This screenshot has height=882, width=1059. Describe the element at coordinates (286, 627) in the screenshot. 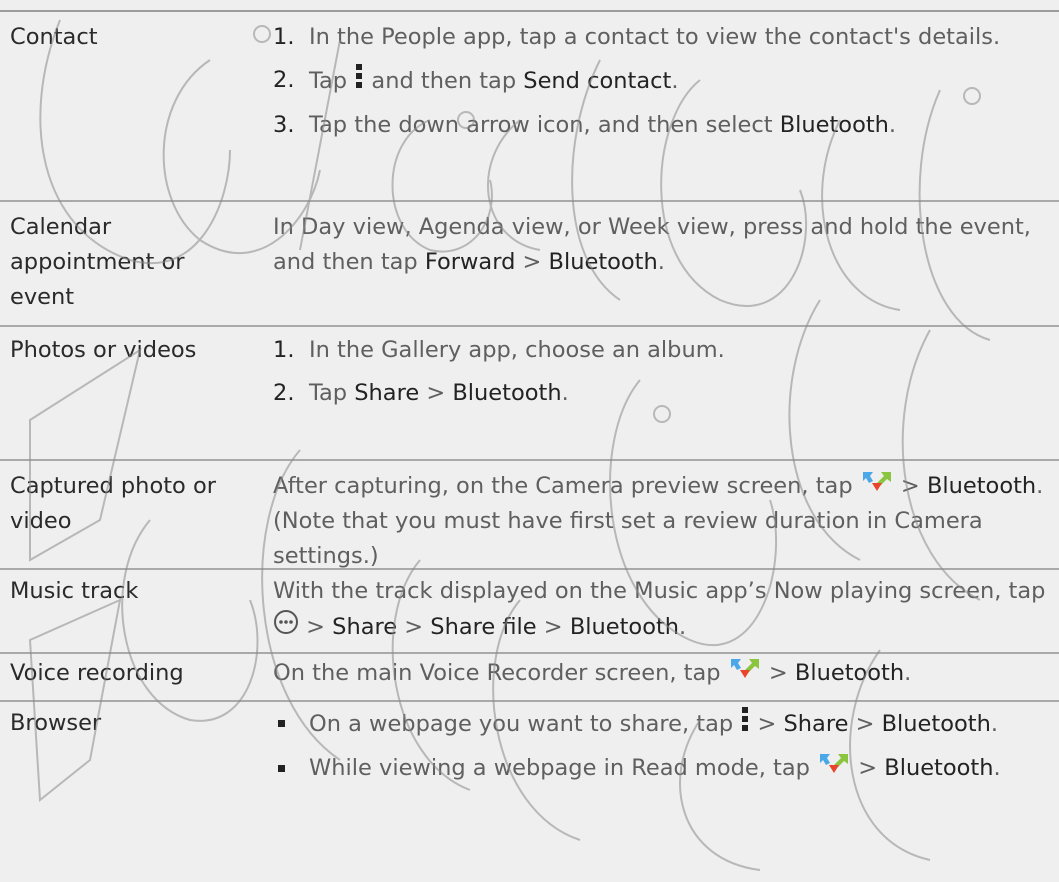

I see `more-options-icon` at that location.